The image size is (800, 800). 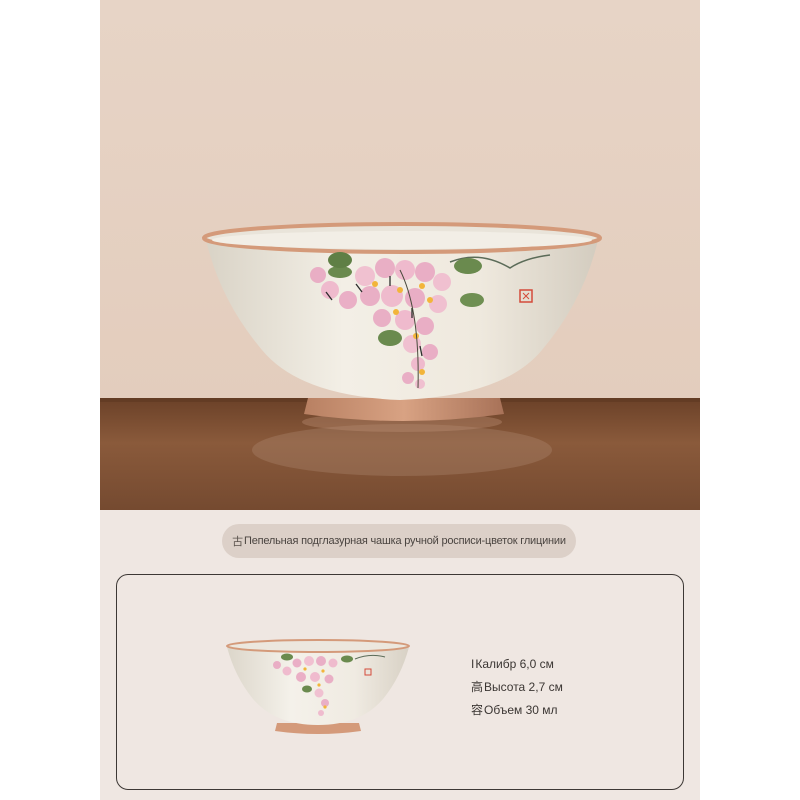 I want to click on spec-diameter: I Калибр 6,0 см, so click(x=517, y=664).